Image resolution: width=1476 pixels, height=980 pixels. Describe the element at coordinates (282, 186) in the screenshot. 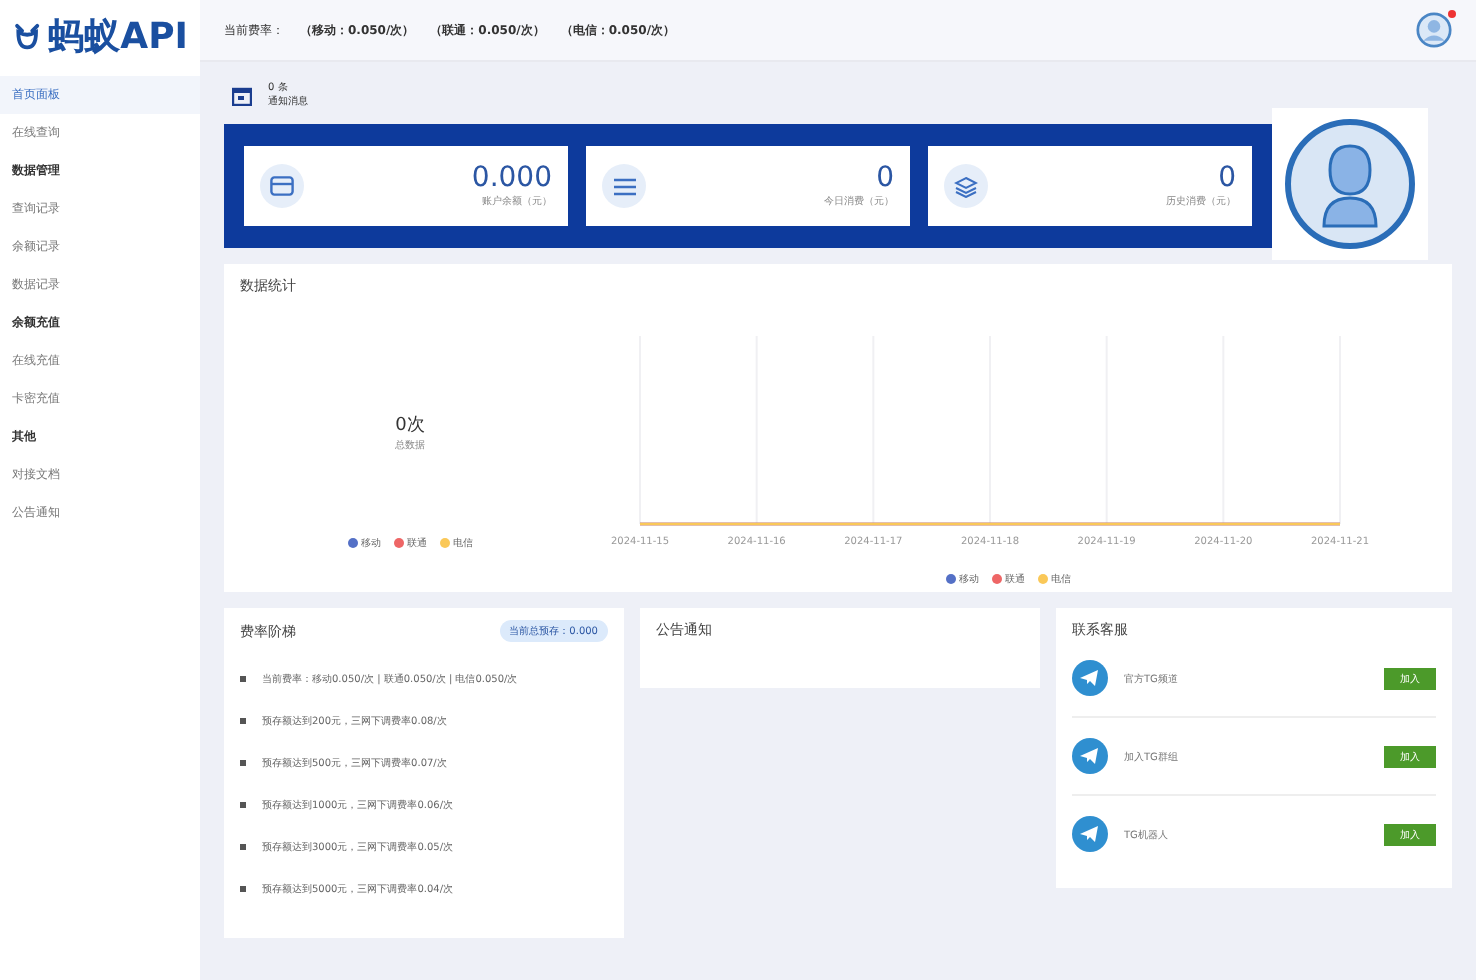

I see `wallet-card-icon` at that location.